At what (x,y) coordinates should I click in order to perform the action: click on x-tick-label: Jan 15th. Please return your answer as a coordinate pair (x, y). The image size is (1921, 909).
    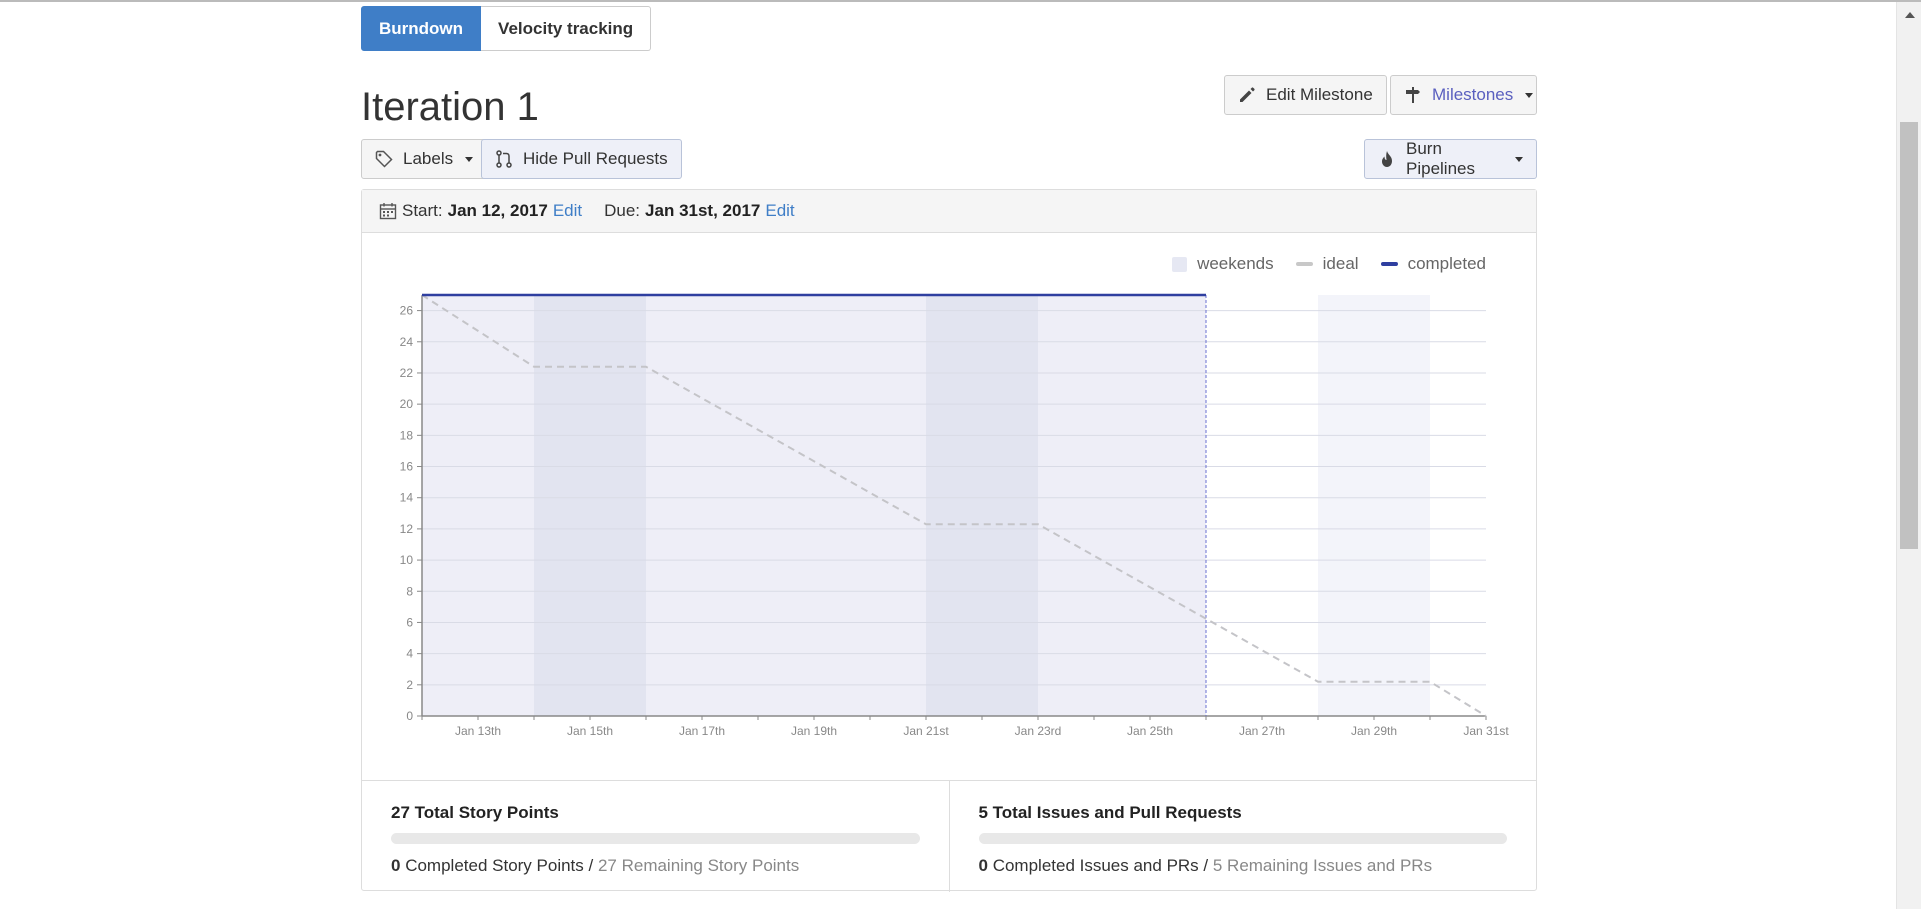
    Looking at the image, I should click on (590, 731).